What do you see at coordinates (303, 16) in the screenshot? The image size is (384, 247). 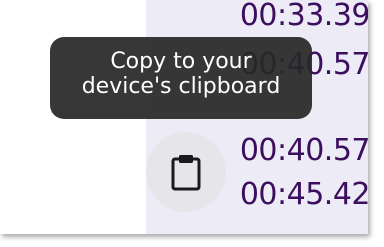 I see `timestamp-start-1: 00:33.39` at bounding box center [303, 16].